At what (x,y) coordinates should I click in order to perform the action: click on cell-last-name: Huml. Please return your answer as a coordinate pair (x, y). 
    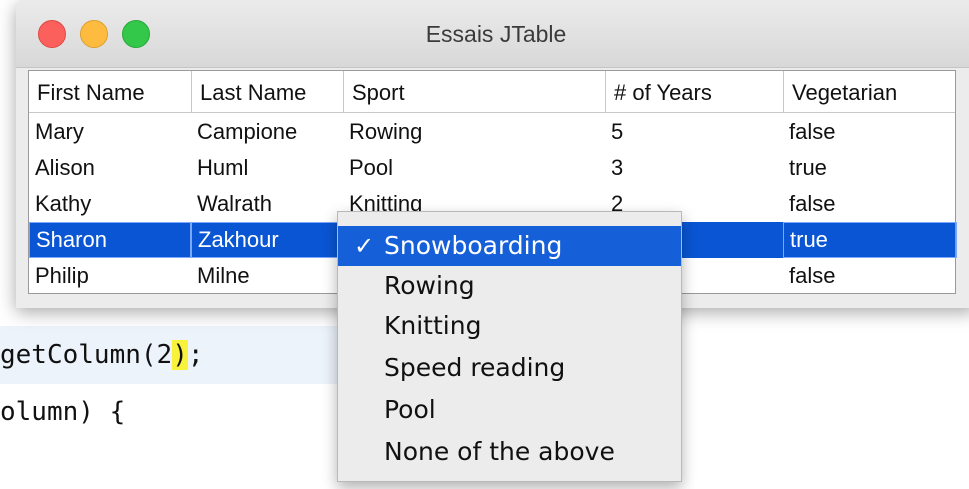
    Looking at the image, I should click on (267, 168).